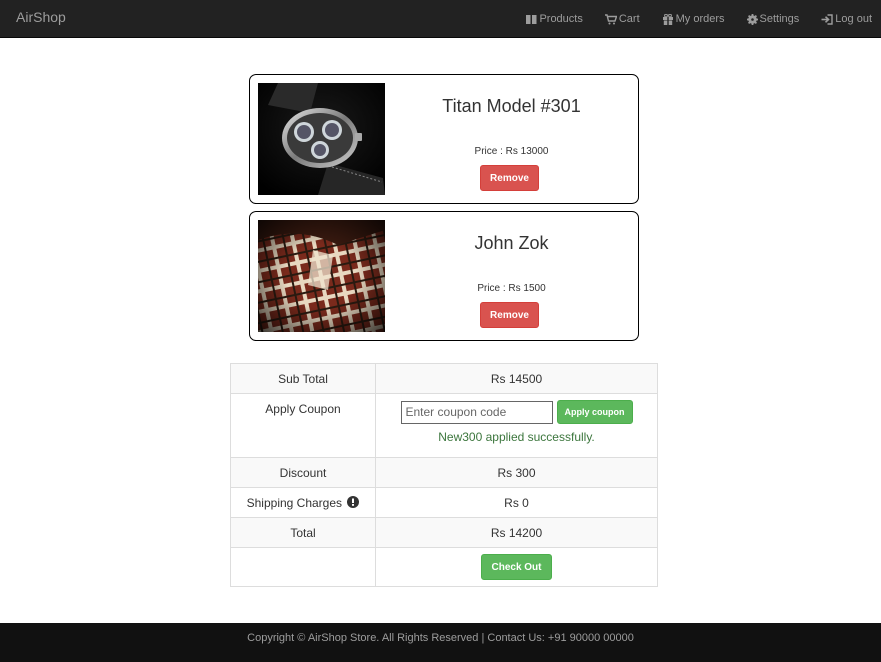  I want to click on nav-settings: Settings, so click(773, 19).